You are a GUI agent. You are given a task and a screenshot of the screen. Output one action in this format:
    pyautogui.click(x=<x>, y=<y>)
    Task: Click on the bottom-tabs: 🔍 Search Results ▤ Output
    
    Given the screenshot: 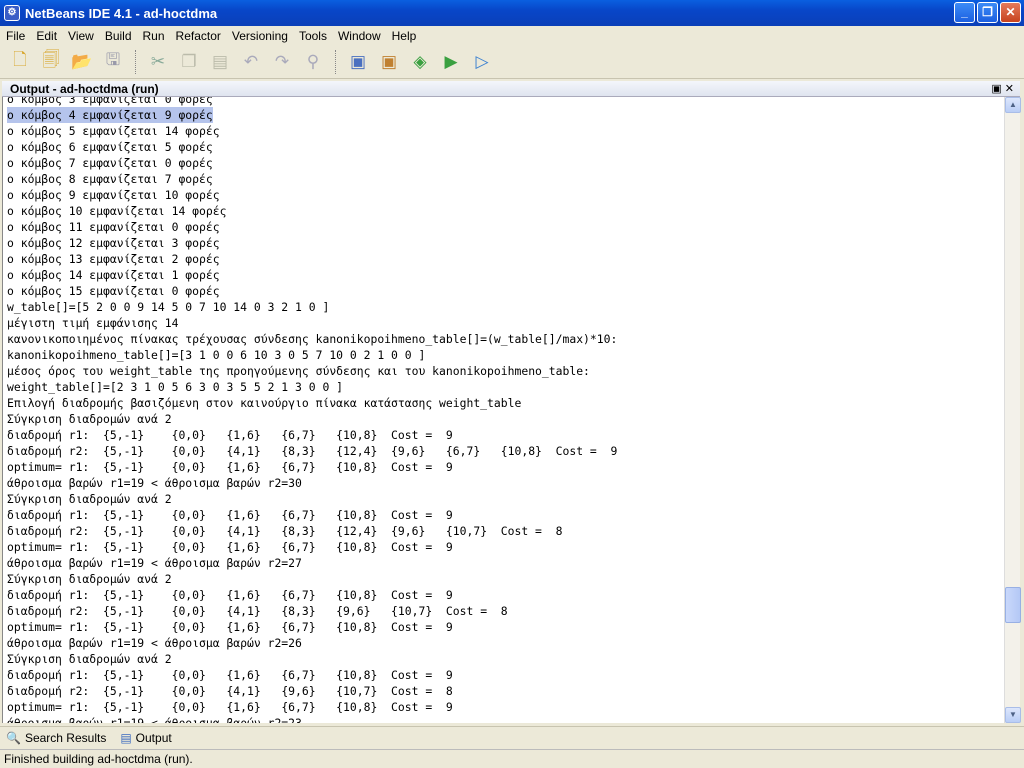 What is the action you would take?
    pyautogui.click(x=512, y=737)
    